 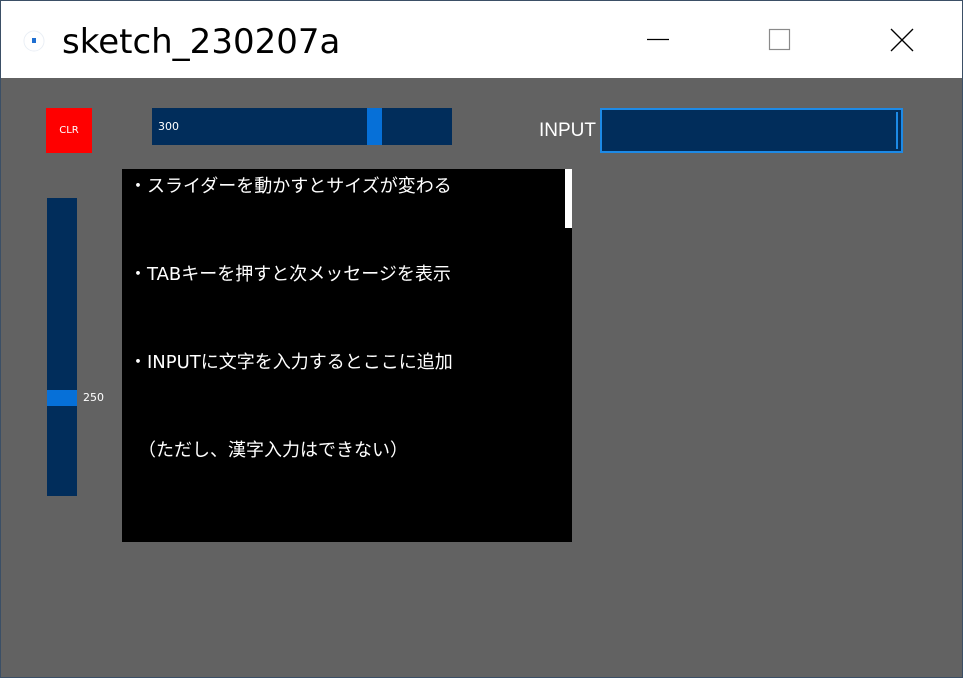 I want to click on vertical-slider-thumb, so click(x=62, y=398).